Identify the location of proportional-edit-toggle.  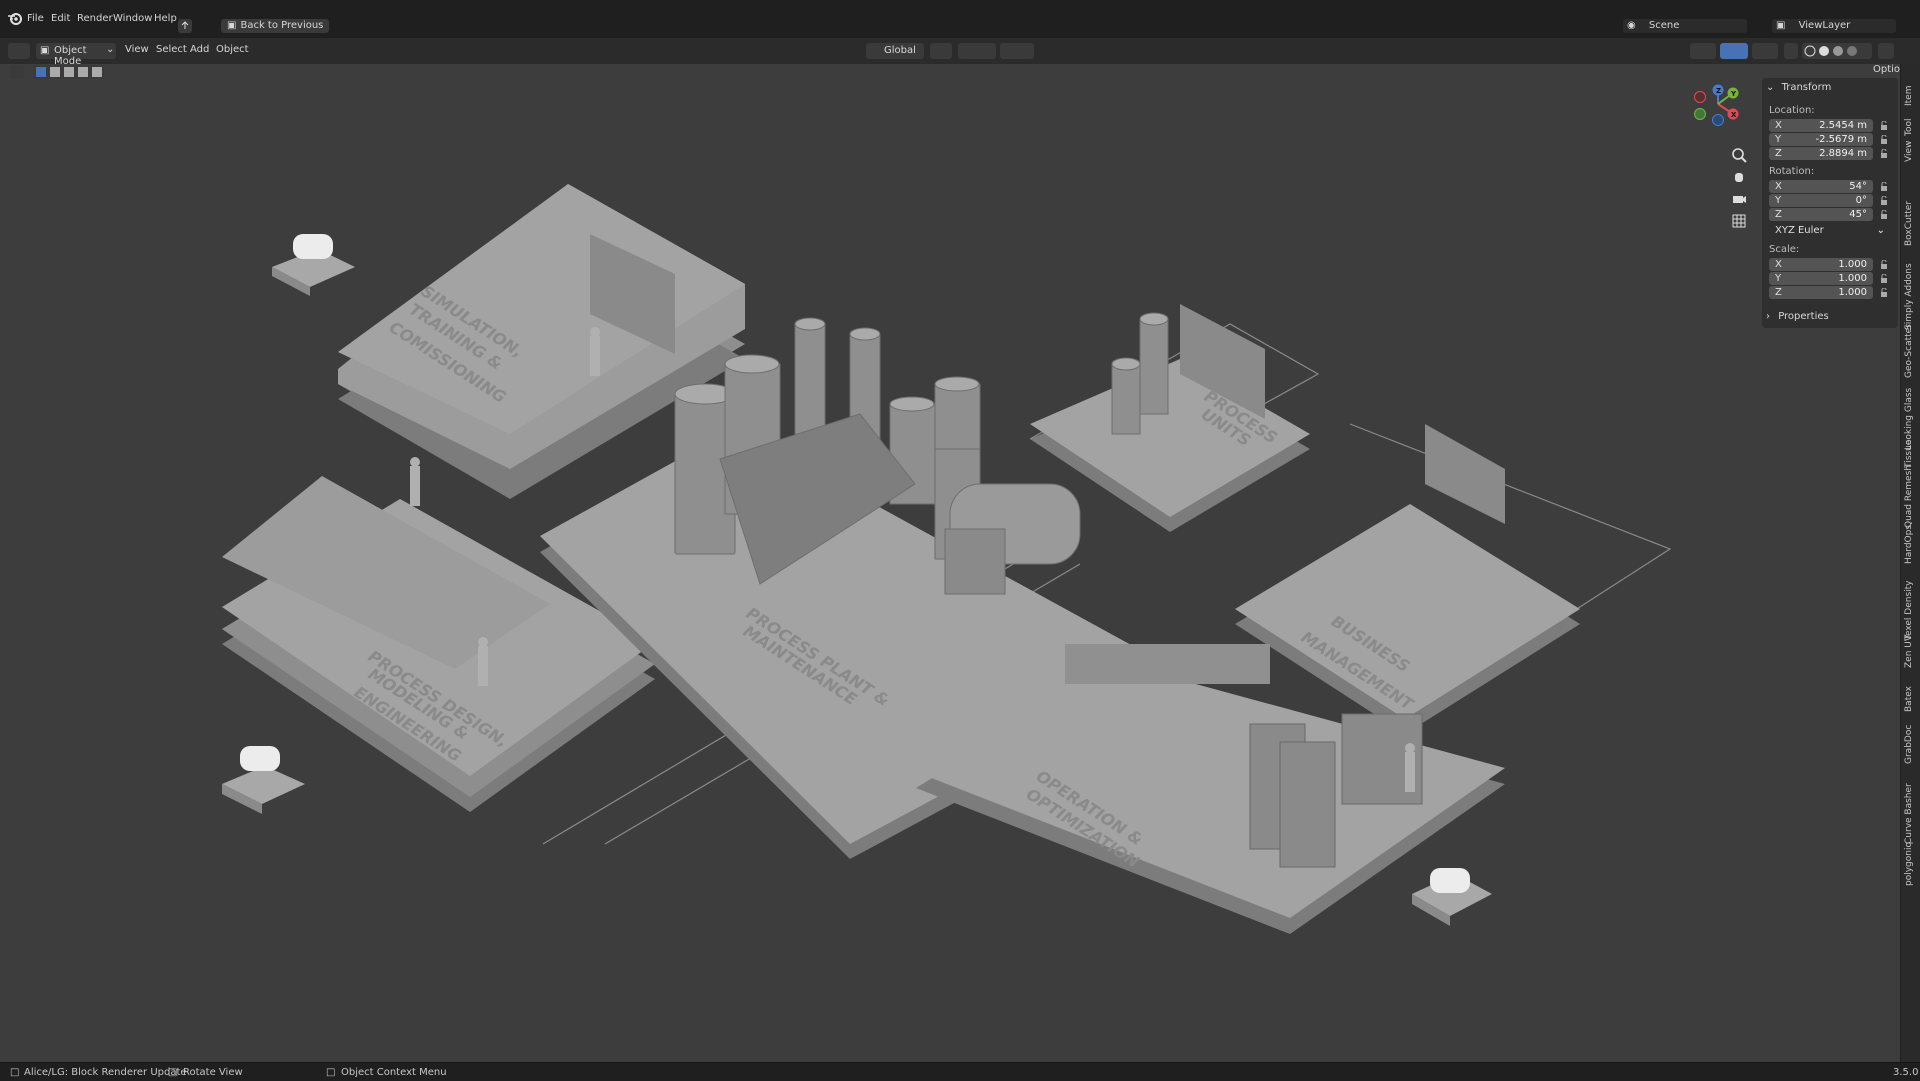
(1017, 51).